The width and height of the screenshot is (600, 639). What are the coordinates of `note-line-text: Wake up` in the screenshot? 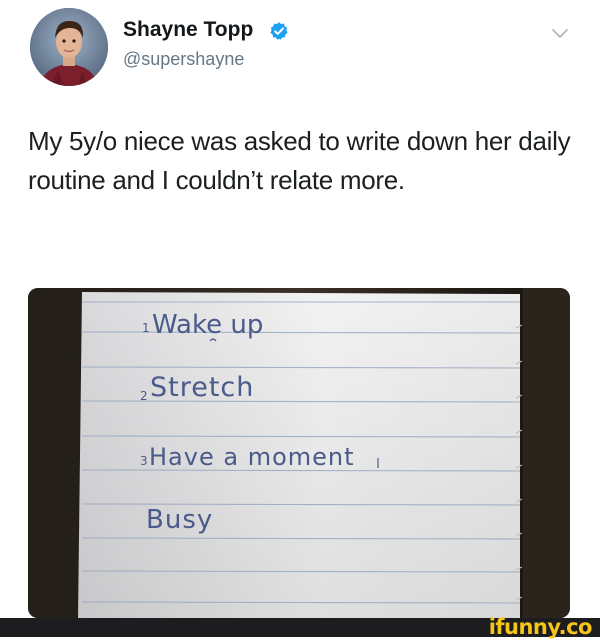 It's located at (207, 325).